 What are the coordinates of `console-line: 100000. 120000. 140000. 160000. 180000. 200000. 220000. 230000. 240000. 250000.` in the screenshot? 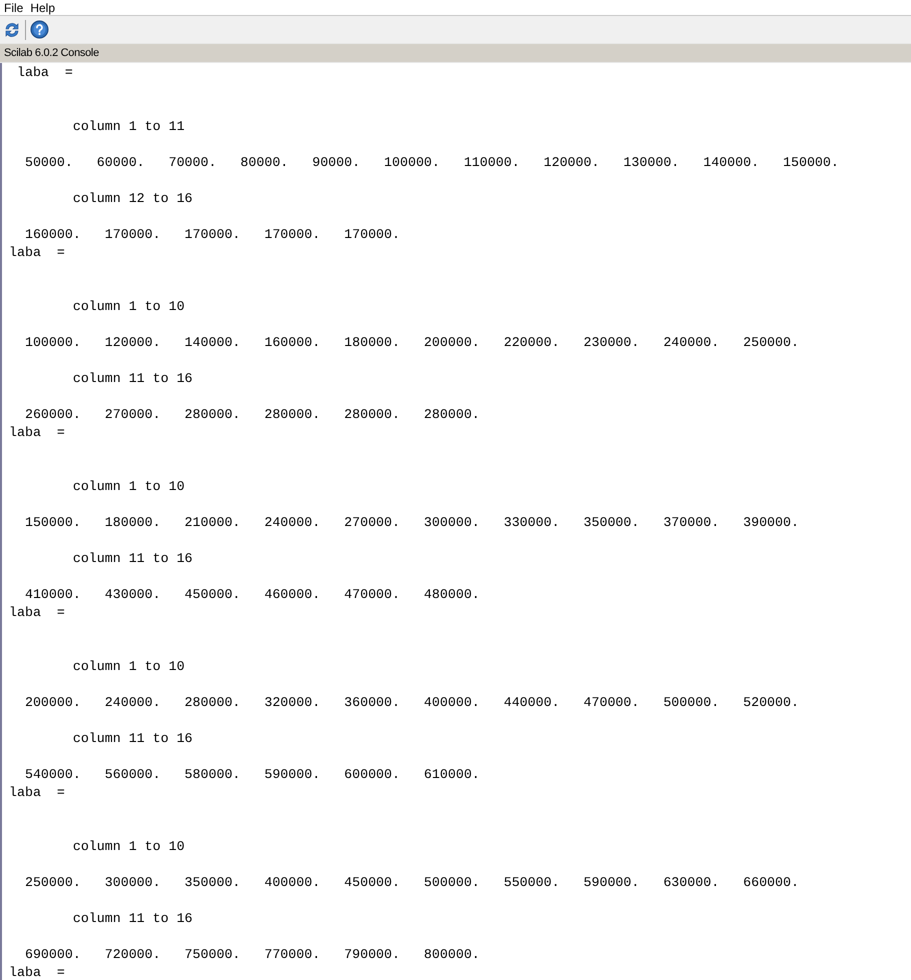 It's located at (411, 343).